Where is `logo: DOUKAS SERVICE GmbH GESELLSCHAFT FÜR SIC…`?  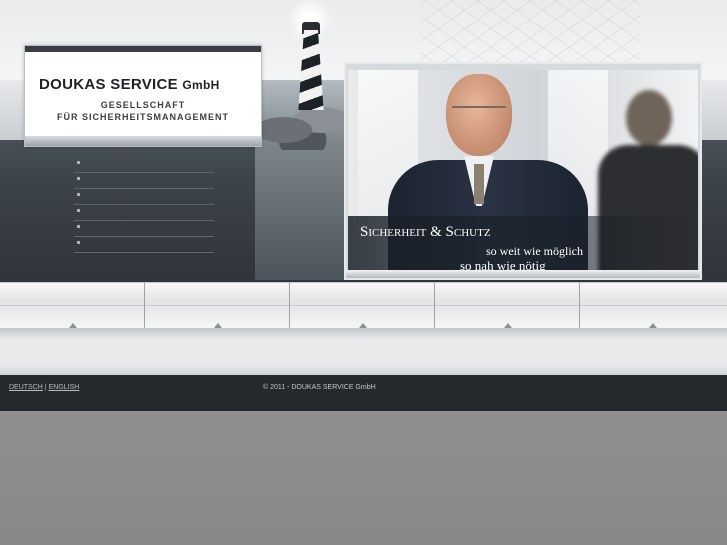 logo: DOUKAS SERVICE GmbH GESELLSCHAFT FÜR SIC… is located at coordinates (143, 96).